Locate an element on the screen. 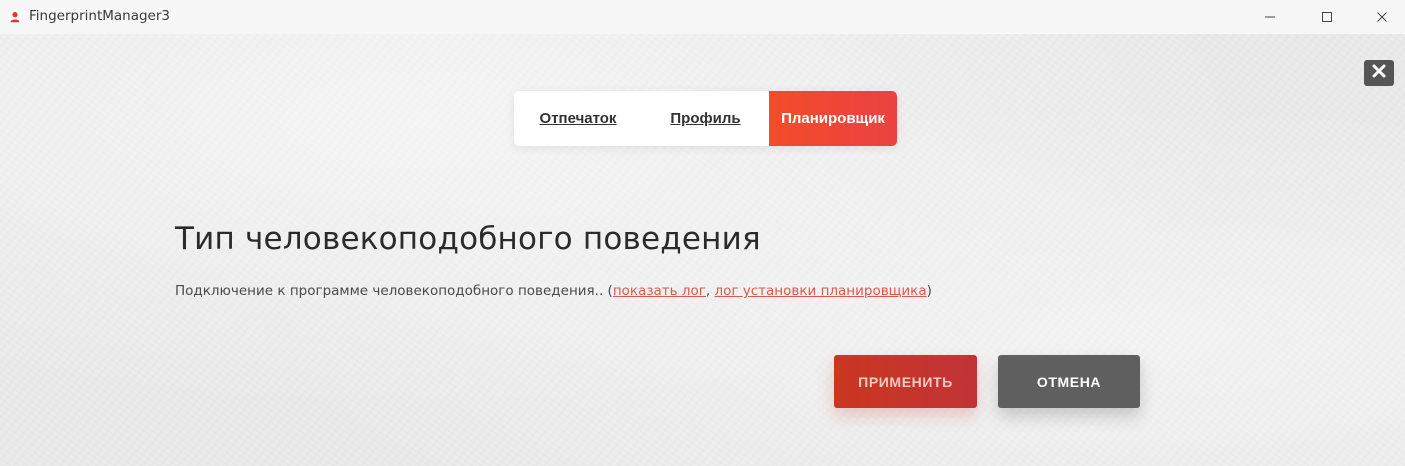  minimize-icon is located at coordinates (1270, 17).